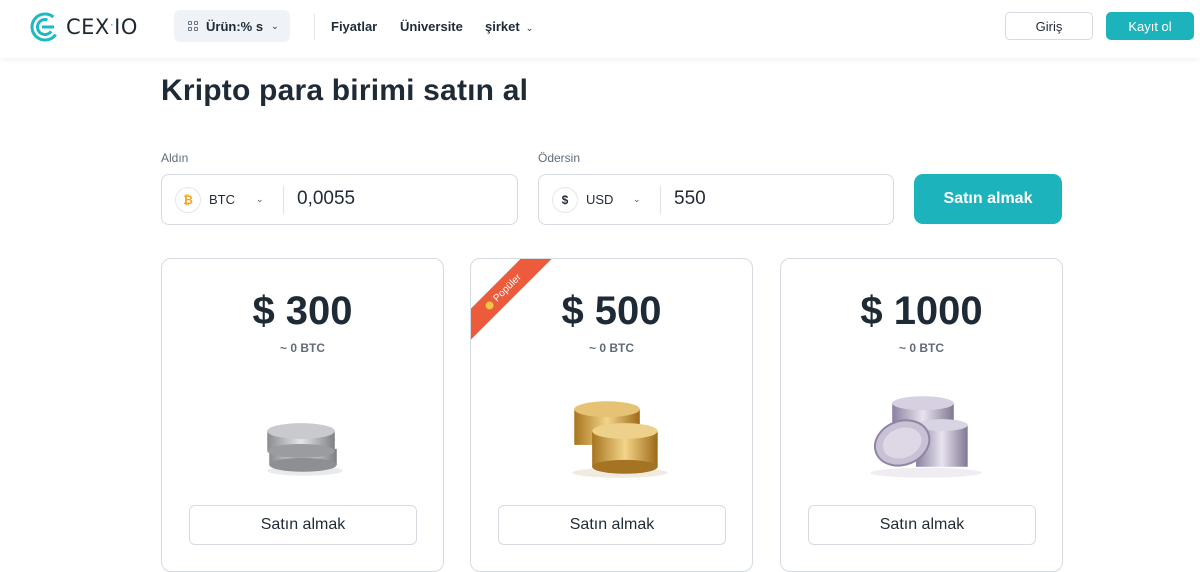 The width and height of the screenshot is (1200, 572). Describe the element at coordinates (1049, 26) in the screenshot. I see `login-button: Giriş` at that location.